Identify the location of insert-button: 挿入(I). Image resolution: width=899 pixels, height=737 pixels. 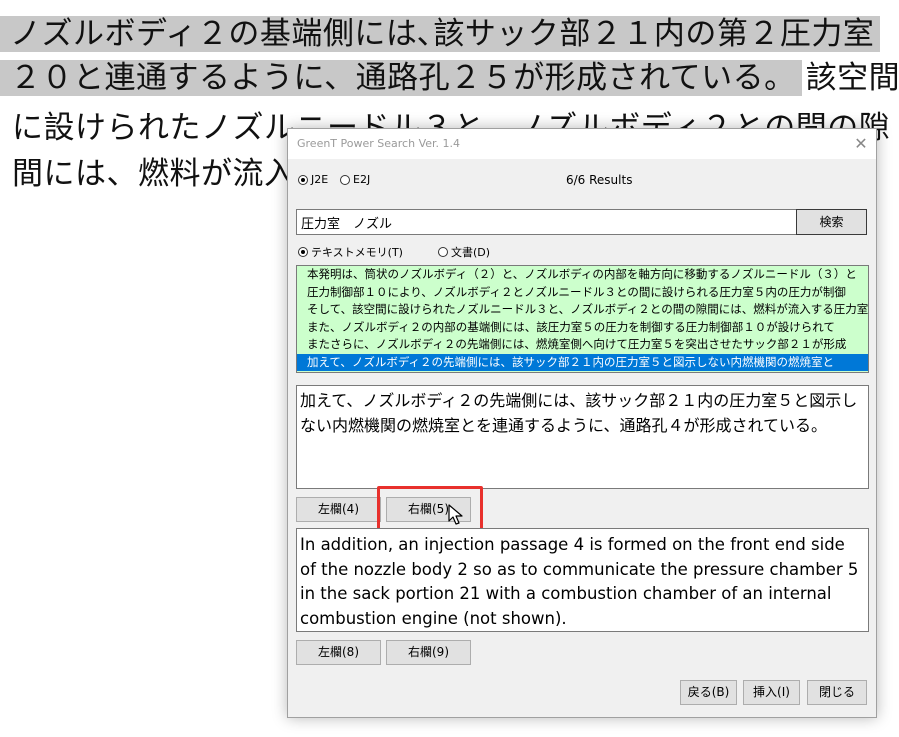
(771, 692).